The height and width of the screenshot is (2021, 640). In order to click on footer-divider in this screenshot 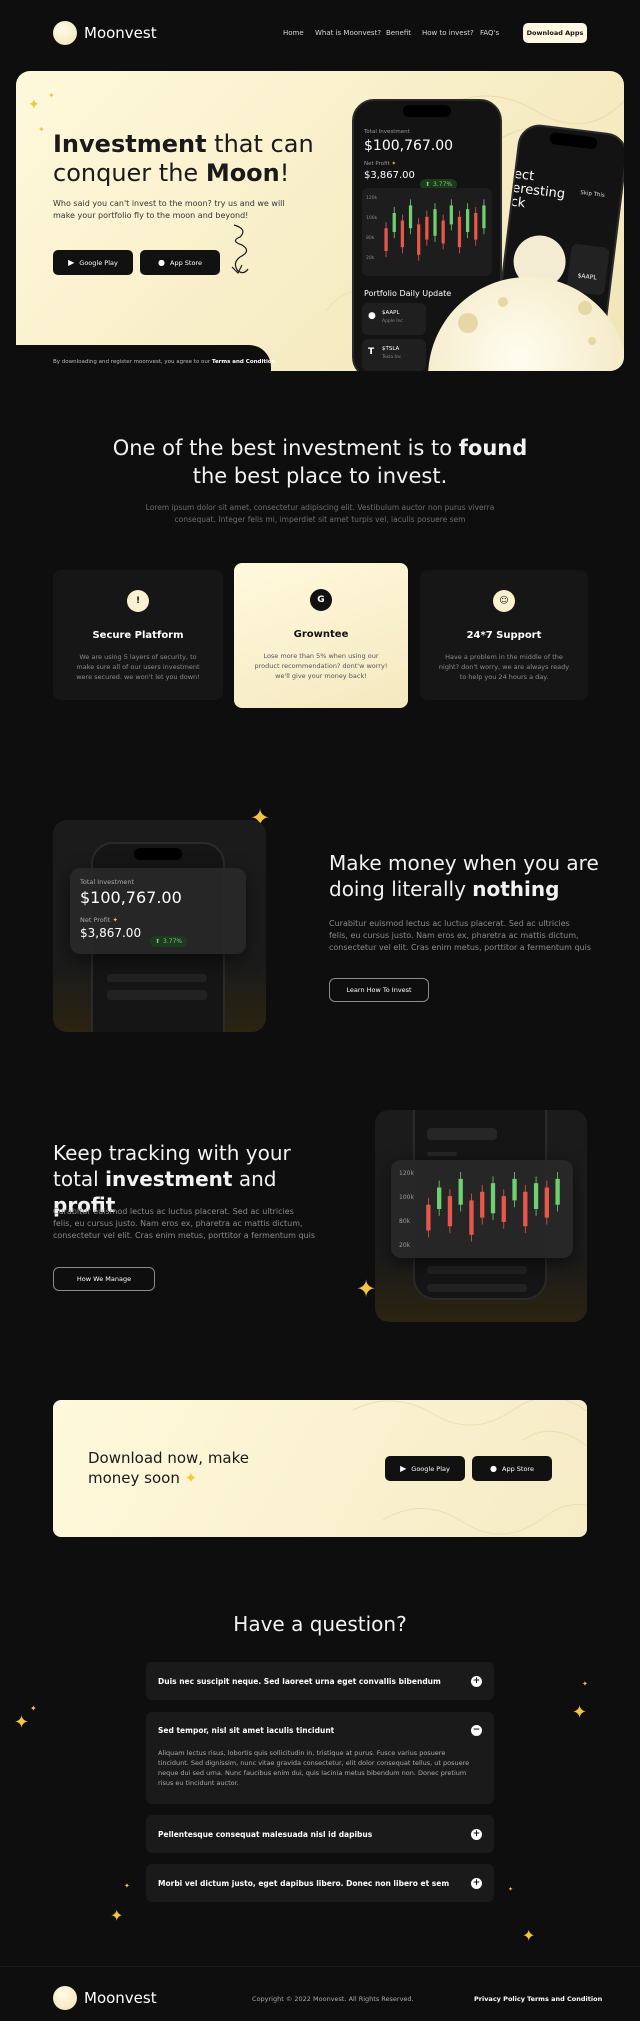, I will do `click(320, 1966)`.